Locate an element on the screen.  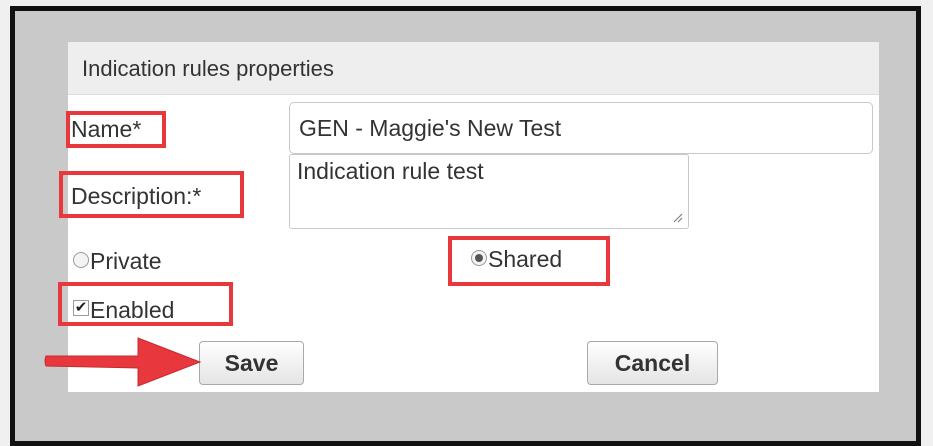
panel-title: Indication rules properties is located at coordinates (208, 68).